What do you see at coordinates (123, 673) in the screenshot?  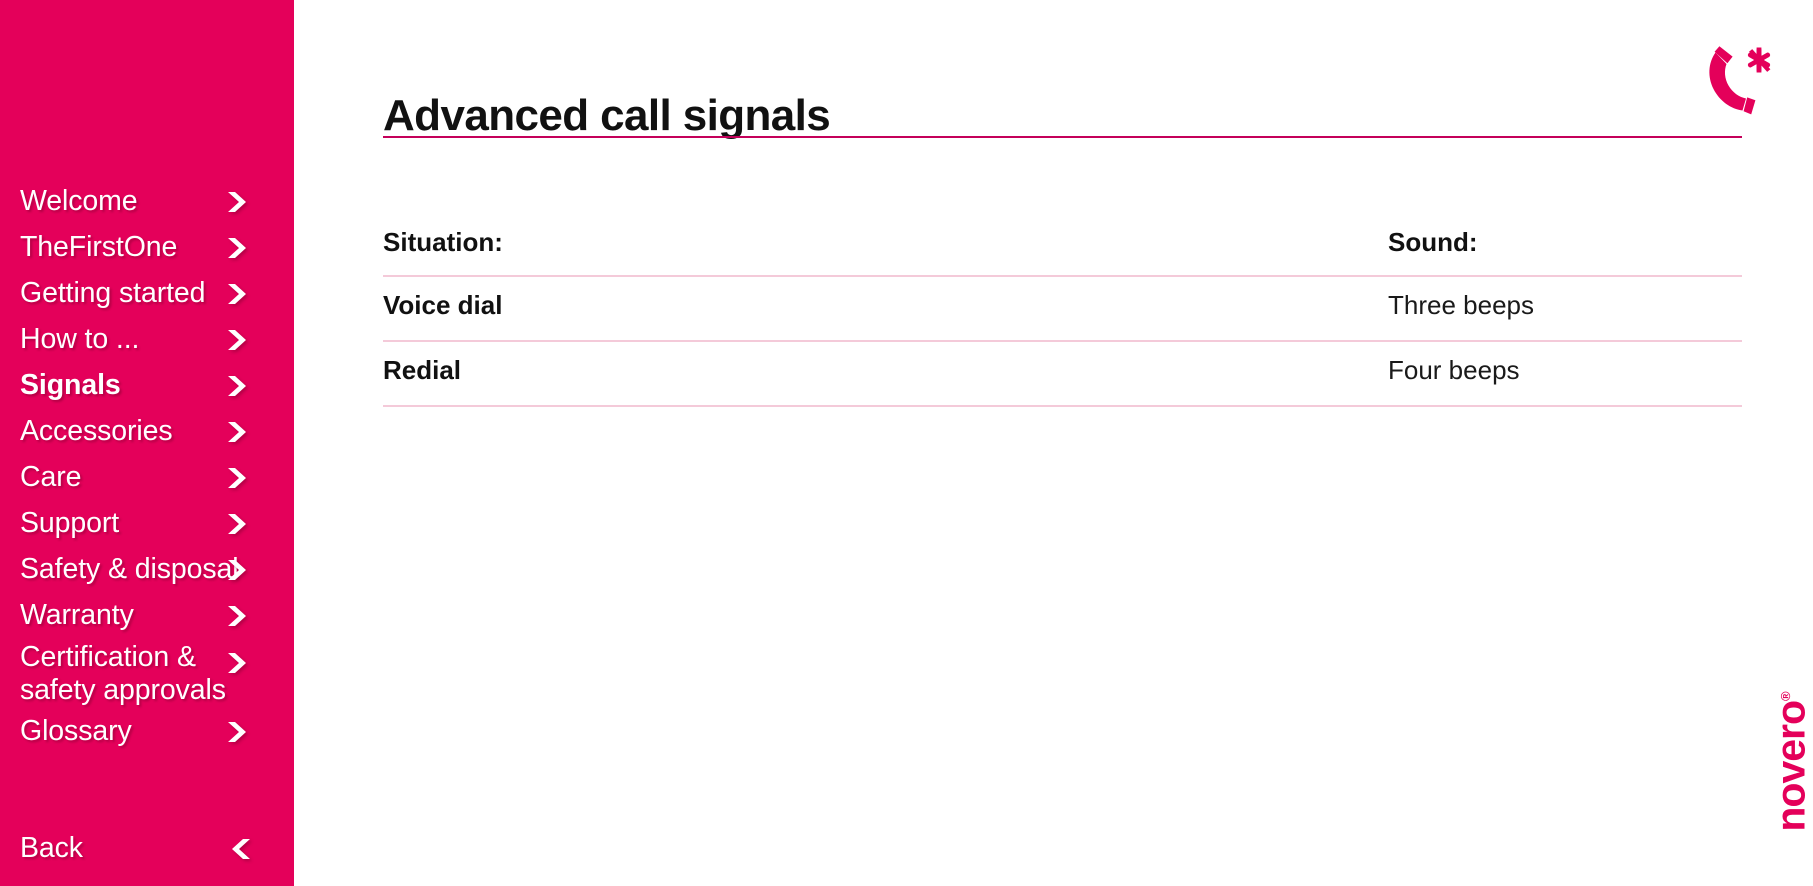 I see `sidebar-item-label: Certification & safety approvals` at bounding box center [123, 673].